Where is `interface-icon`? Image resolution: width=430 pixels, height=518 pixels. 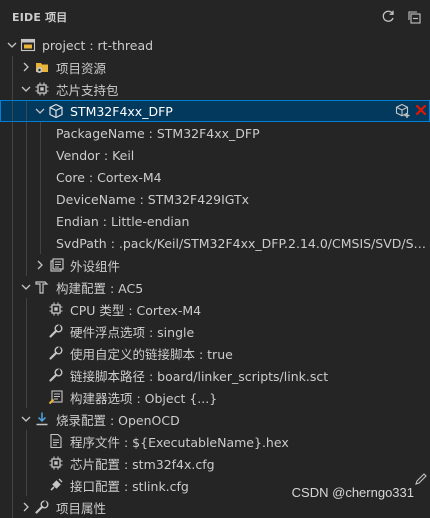 interface-icon is located at coordinates (56, 485).